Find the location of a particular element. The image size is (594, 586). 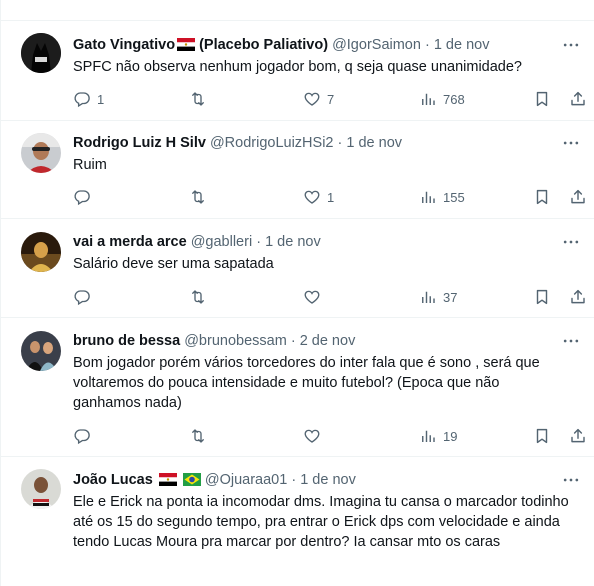

tweet-header: vai a merda arce @gablleri · 1 de nov is located at coordinates (314, 242).